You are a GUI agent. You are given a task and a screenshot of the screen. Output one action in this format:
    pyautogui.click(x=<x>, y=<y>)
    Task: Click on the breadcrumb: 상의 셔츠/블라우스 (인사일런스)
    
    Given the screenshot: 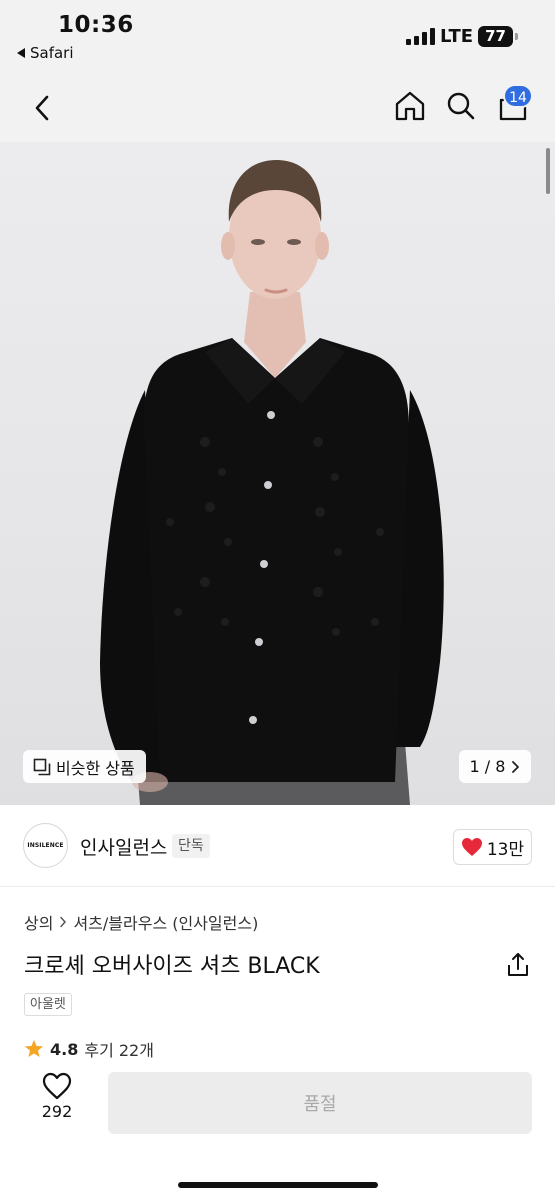 What is the action you would take?
    pyautogui.click(x=141, y=922)
    